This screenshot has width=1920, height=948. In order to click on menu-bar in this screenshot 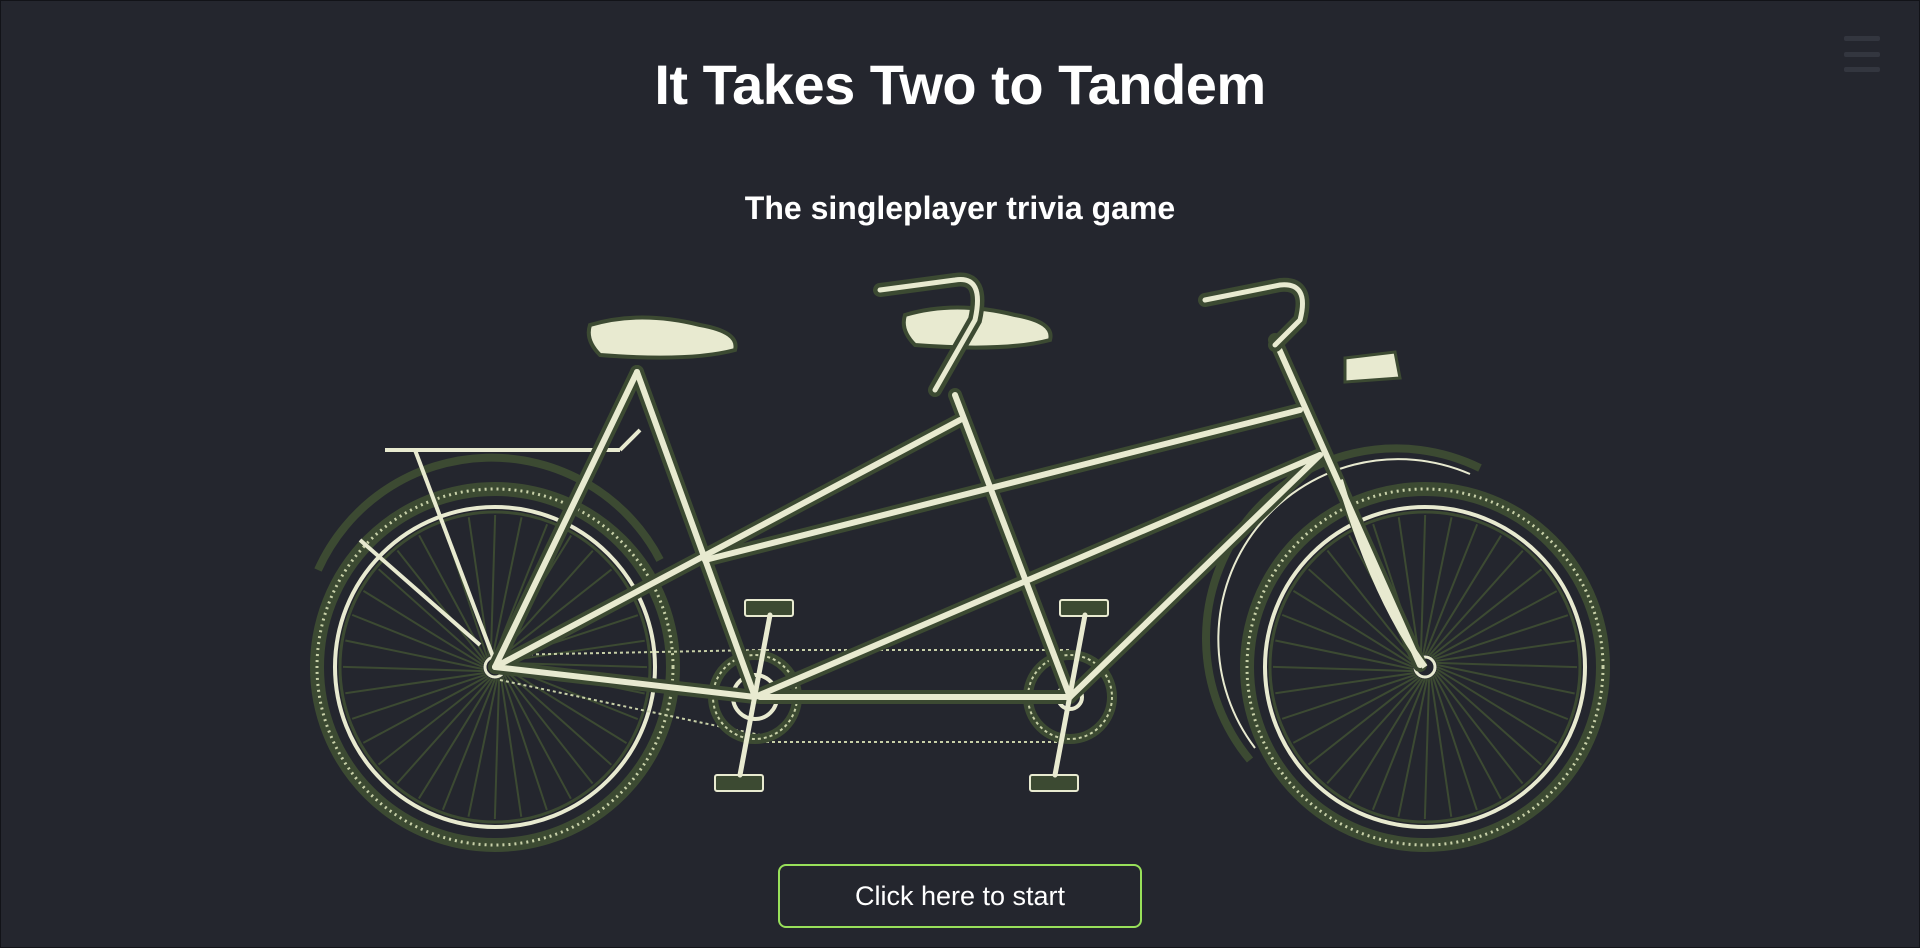, I will do `click(1862, 38)`.